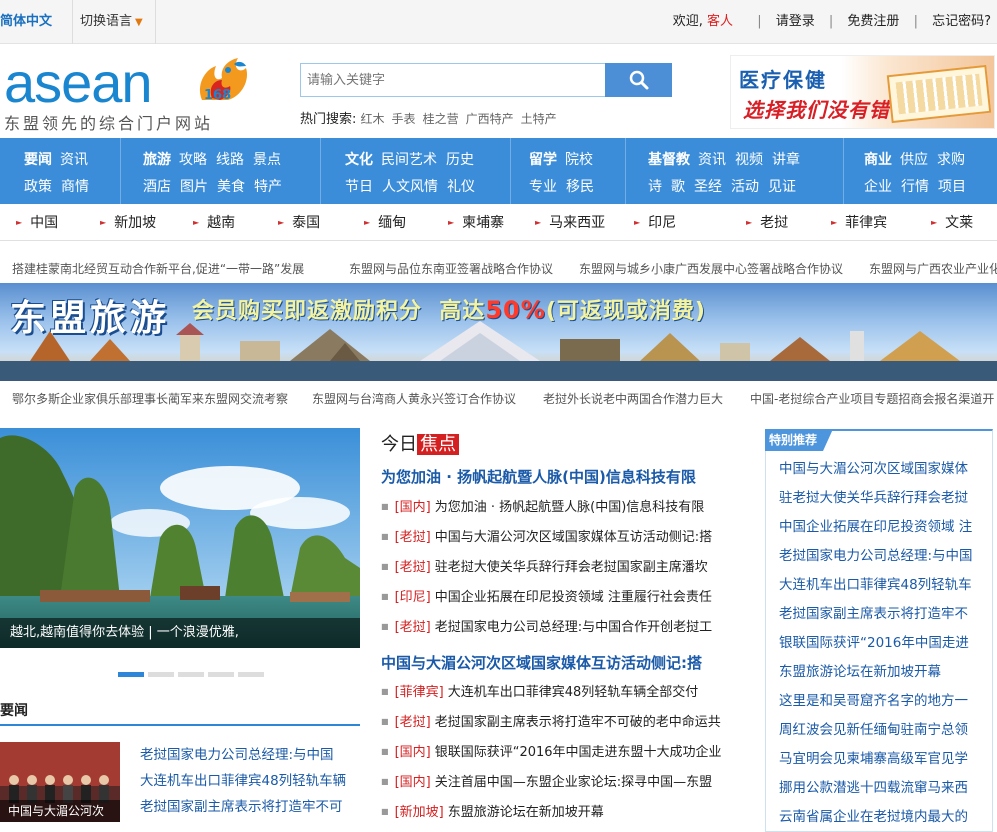 The image size is (997, 832). What do you see at coordinates (543, 187) in the screenshot?
I see `nav-link: 专业` at bounding box center [543, 187].